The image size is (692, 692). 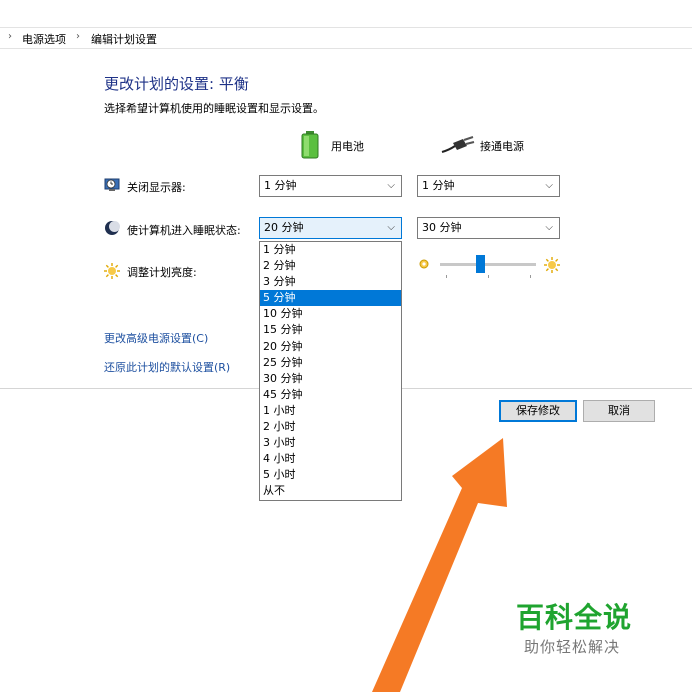 What do you see at coordinates (439, 565) in the screenshot?
I see `annotation-arrow` at bounding box center [439, 565].